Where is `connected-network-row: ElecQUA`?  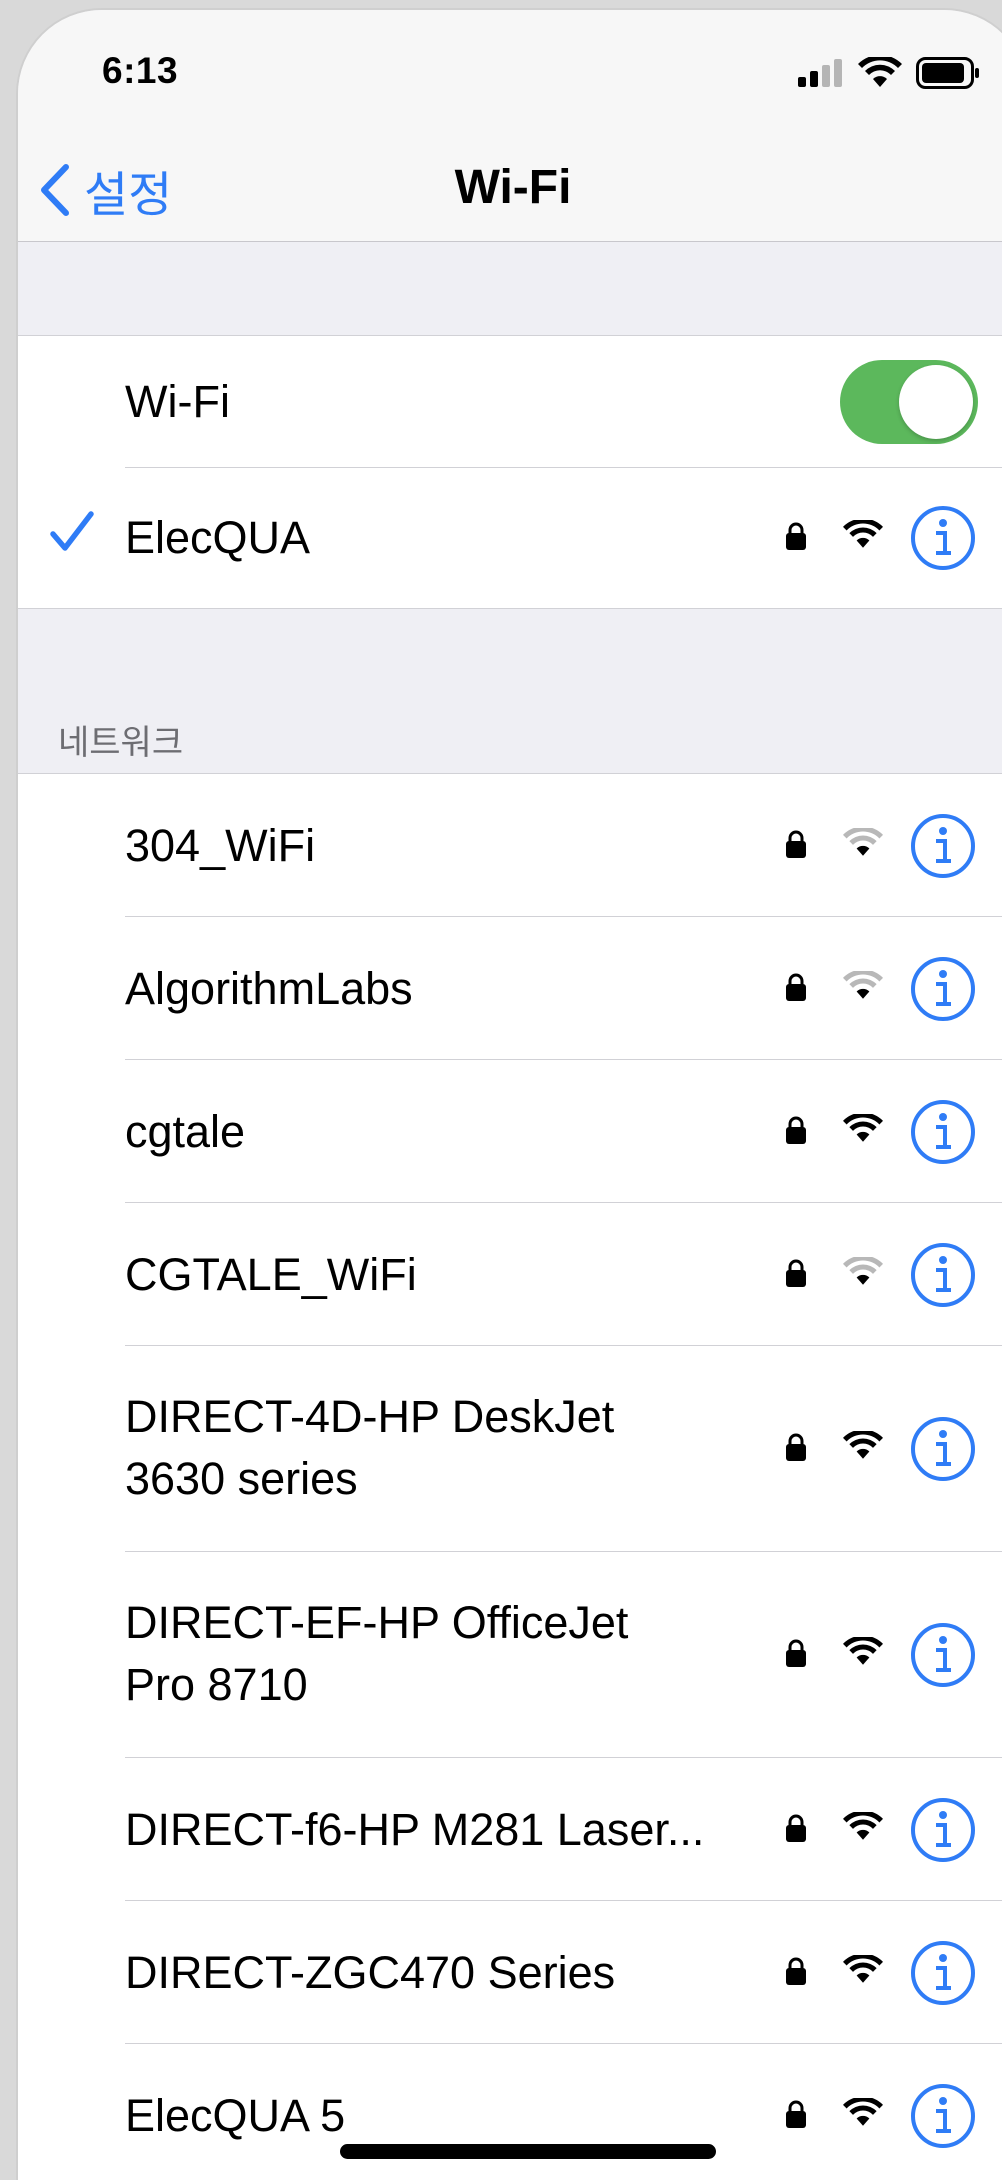 connected-network-row: ElecQUA is located at coordinates (510, 538).